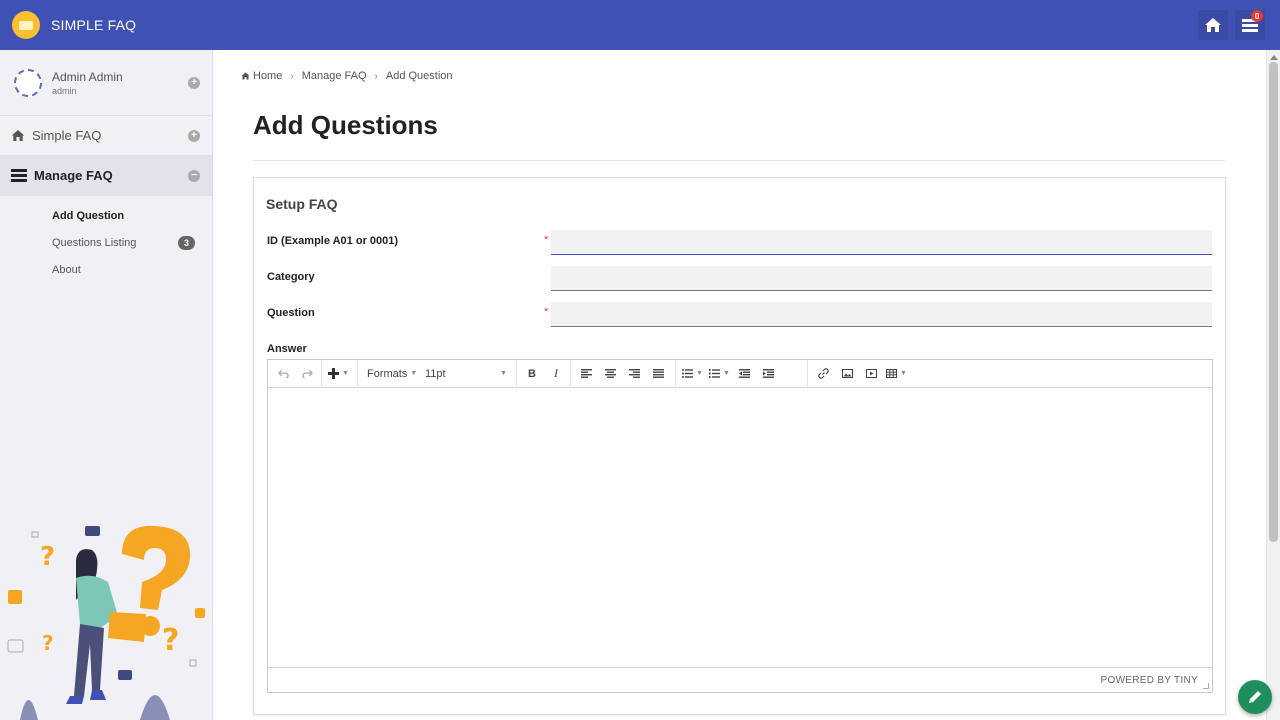 The width and height of the screenshot is (1280, 720). Describe the element at coordinates (740, 679) in the screenshot. I see `editor-statusbar: POWERED BY TINY` at that location.